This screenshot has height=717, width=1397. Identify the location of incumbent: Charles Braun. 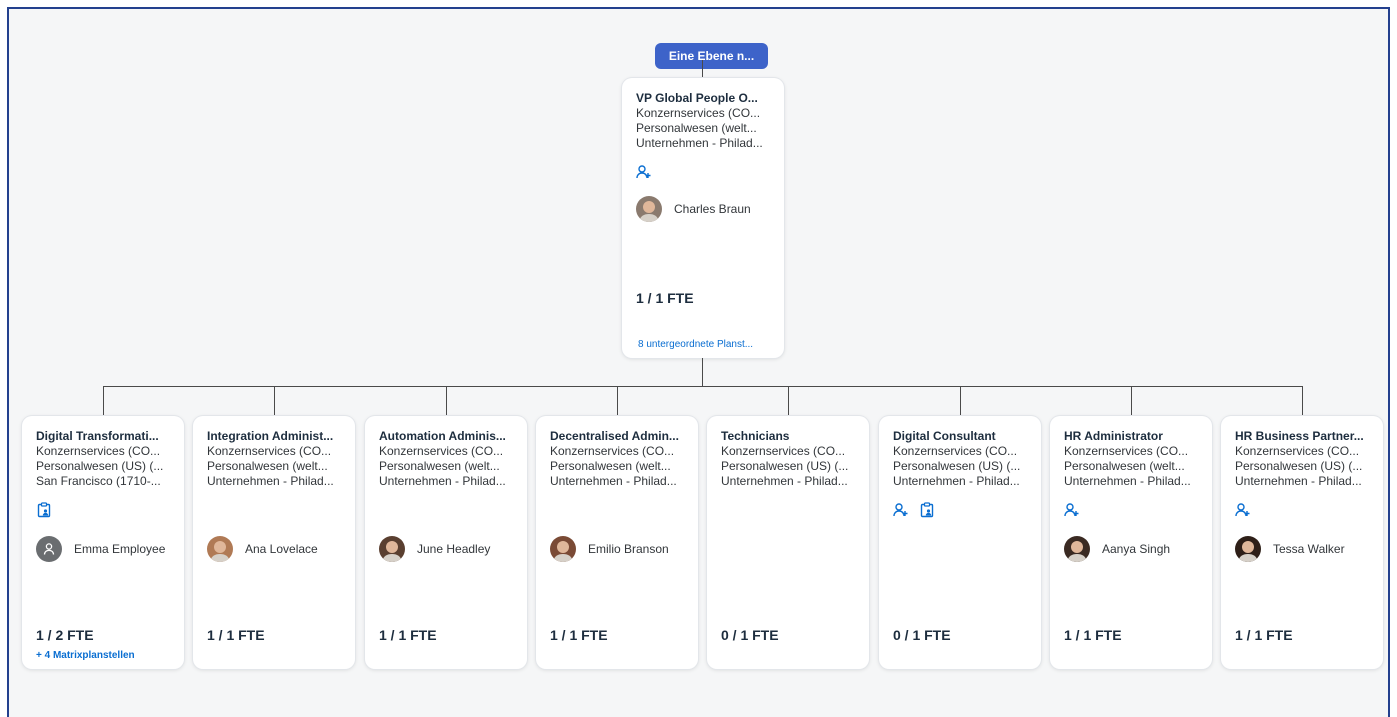
(693, 209).